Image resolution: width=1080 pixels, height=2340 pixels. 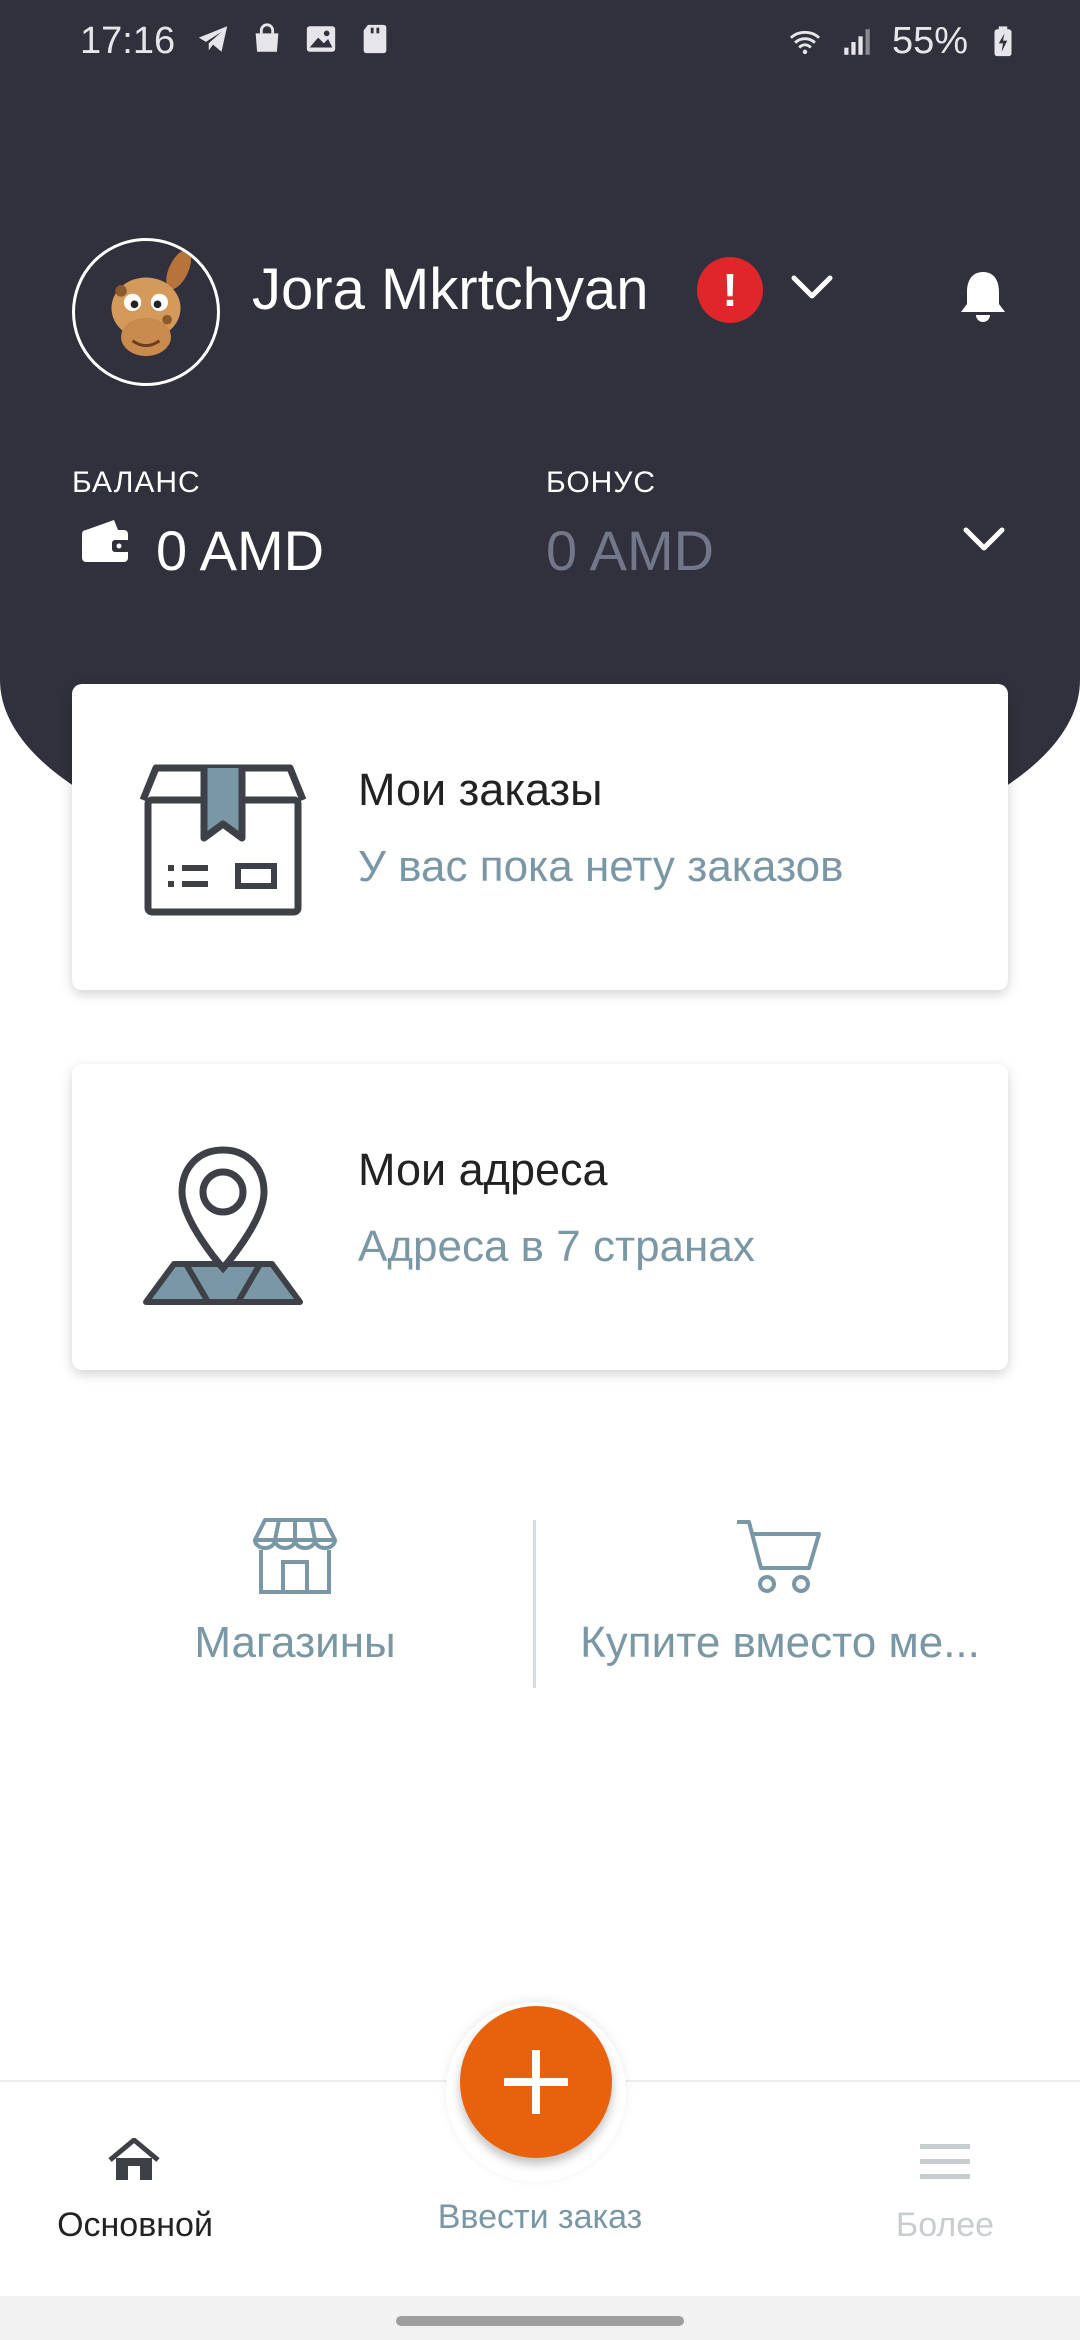 I want to click on stores-label: Магазины, so click(x=295, y=1642).